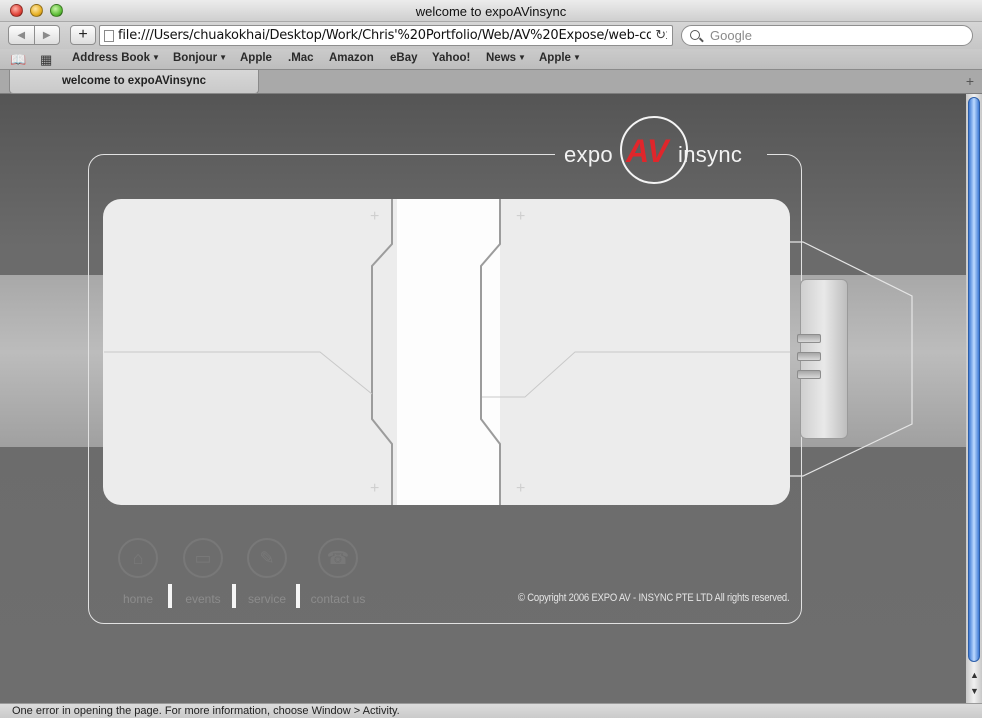 The image size is (982, 718). Describe the element at coordinates (731, 35) in the screenshot. I see `search-placeholder: Google` at that location.